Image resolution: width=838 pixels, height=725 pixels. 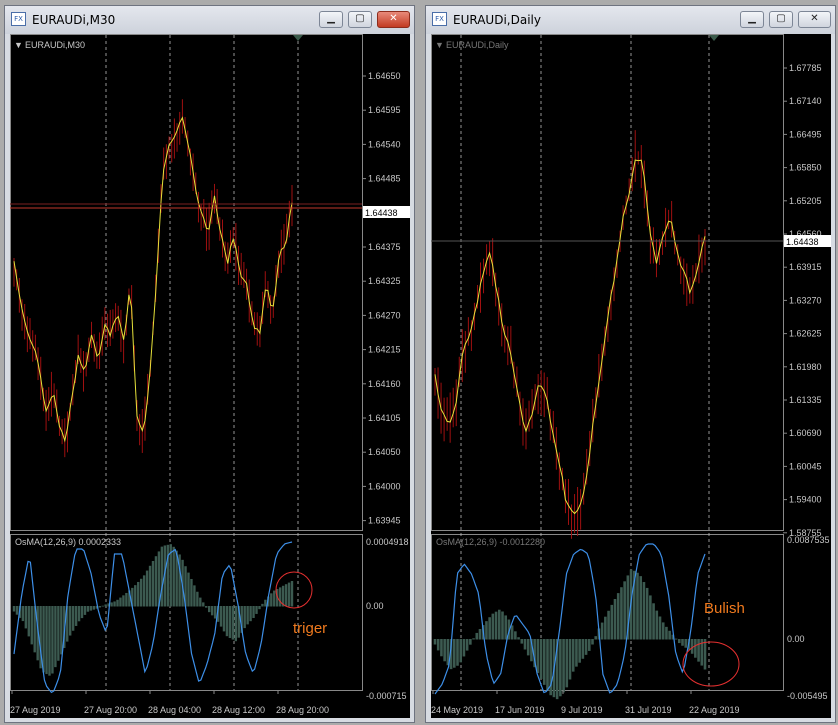 What do you see at coordinates (457, 710) in the screenshot?
I see `time-tick-label: 24 May 2019` at bounding box center [457, 710].